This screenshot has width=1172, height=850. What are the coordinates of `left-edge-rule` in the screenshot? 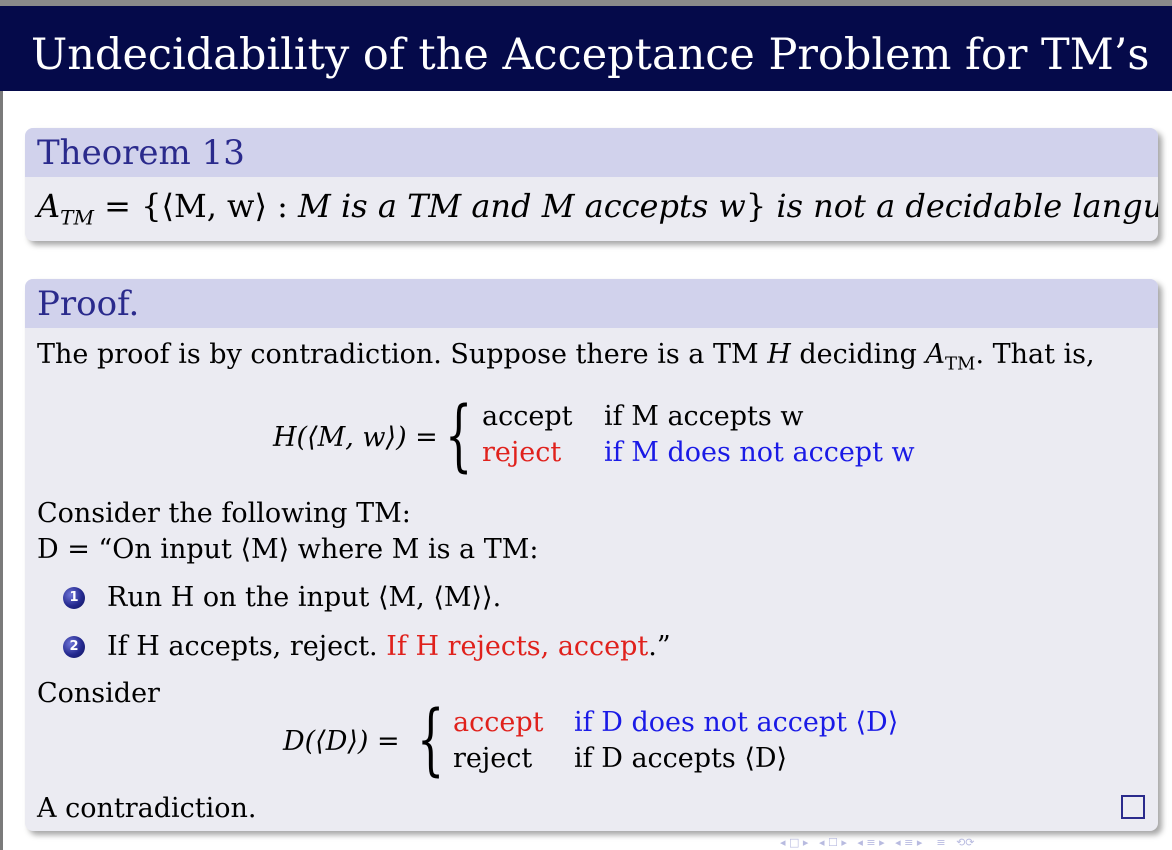 It's located at (1, 470).